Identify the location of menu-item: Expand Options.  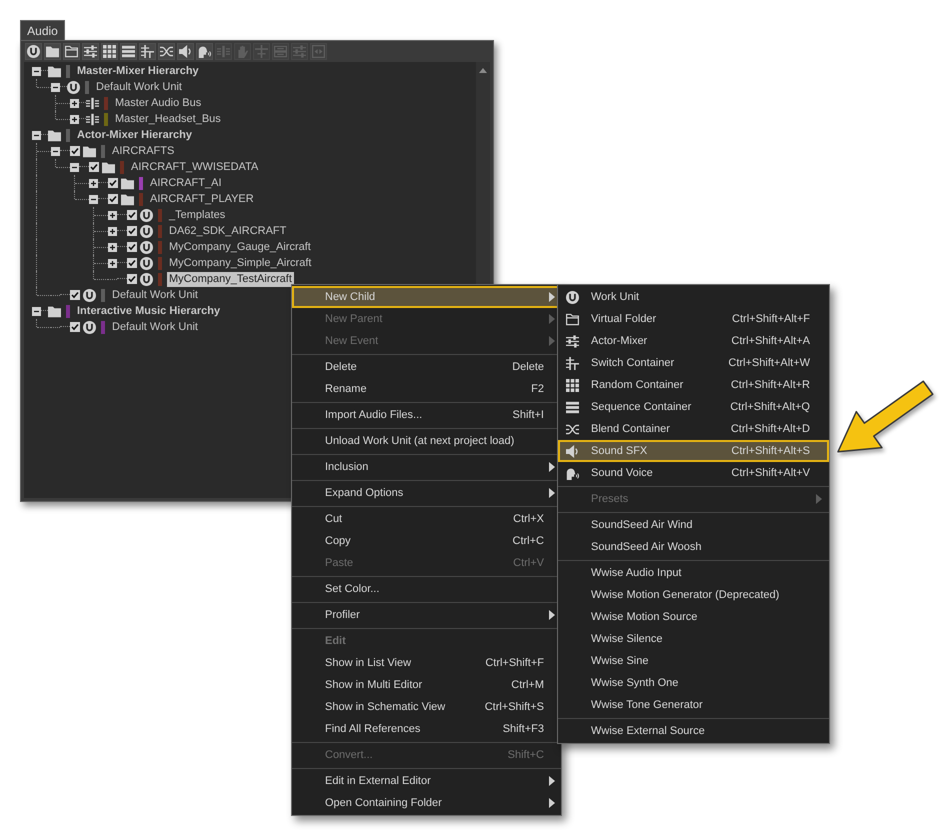
(426, 493).